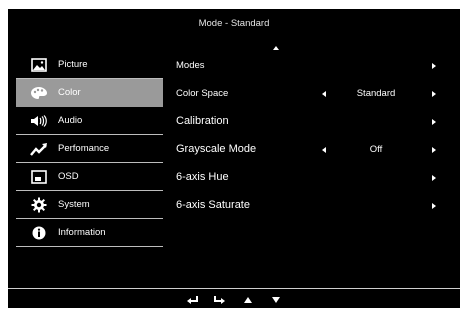 The height and width of the screenshot is (310, 466). What do you see at coordinates (89, 121) in the screenshot?
I see `sidebar-item-audio: Audio` at bounding box center [89, 121].